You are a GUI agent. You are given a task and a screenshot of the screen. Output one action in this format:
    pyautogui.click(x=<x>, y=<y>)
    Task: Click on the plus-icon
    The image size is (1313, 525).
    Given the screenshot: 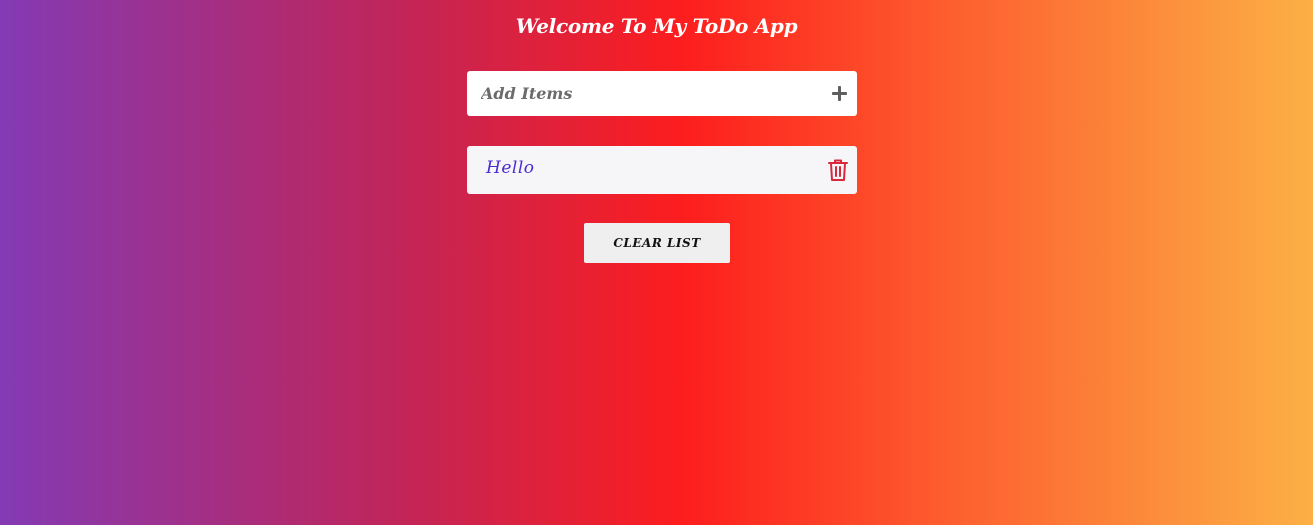 What is the action you would take?
    pyautogui.click(x=839, y=93)
    